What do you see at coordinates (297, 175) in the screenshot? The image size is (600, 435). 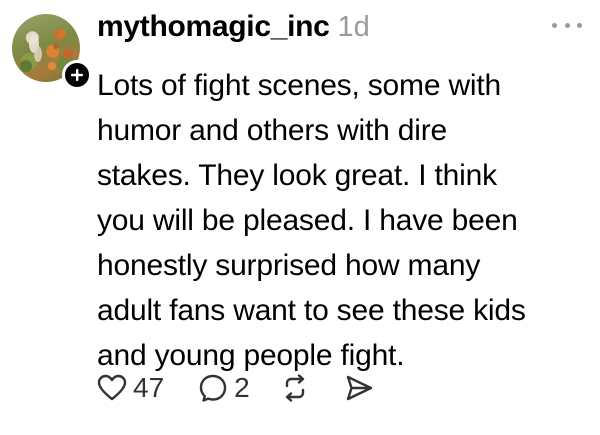 I see `post-body-line: stakes. They look great. I think` at bounding box center [297, 175].